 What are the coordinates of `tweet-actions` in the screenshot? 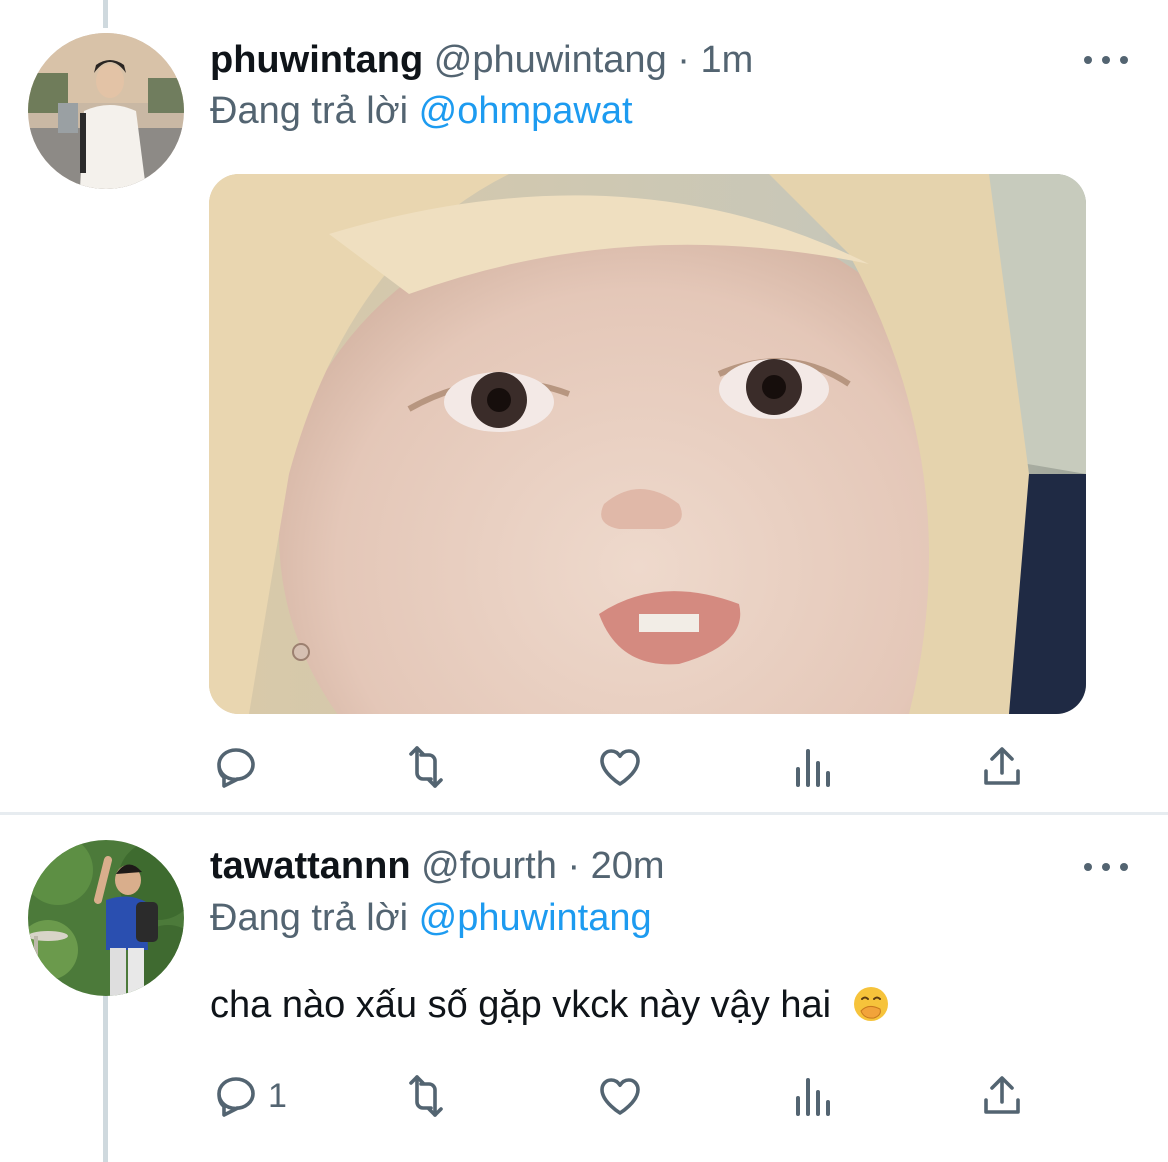 It's located at (584, 767).